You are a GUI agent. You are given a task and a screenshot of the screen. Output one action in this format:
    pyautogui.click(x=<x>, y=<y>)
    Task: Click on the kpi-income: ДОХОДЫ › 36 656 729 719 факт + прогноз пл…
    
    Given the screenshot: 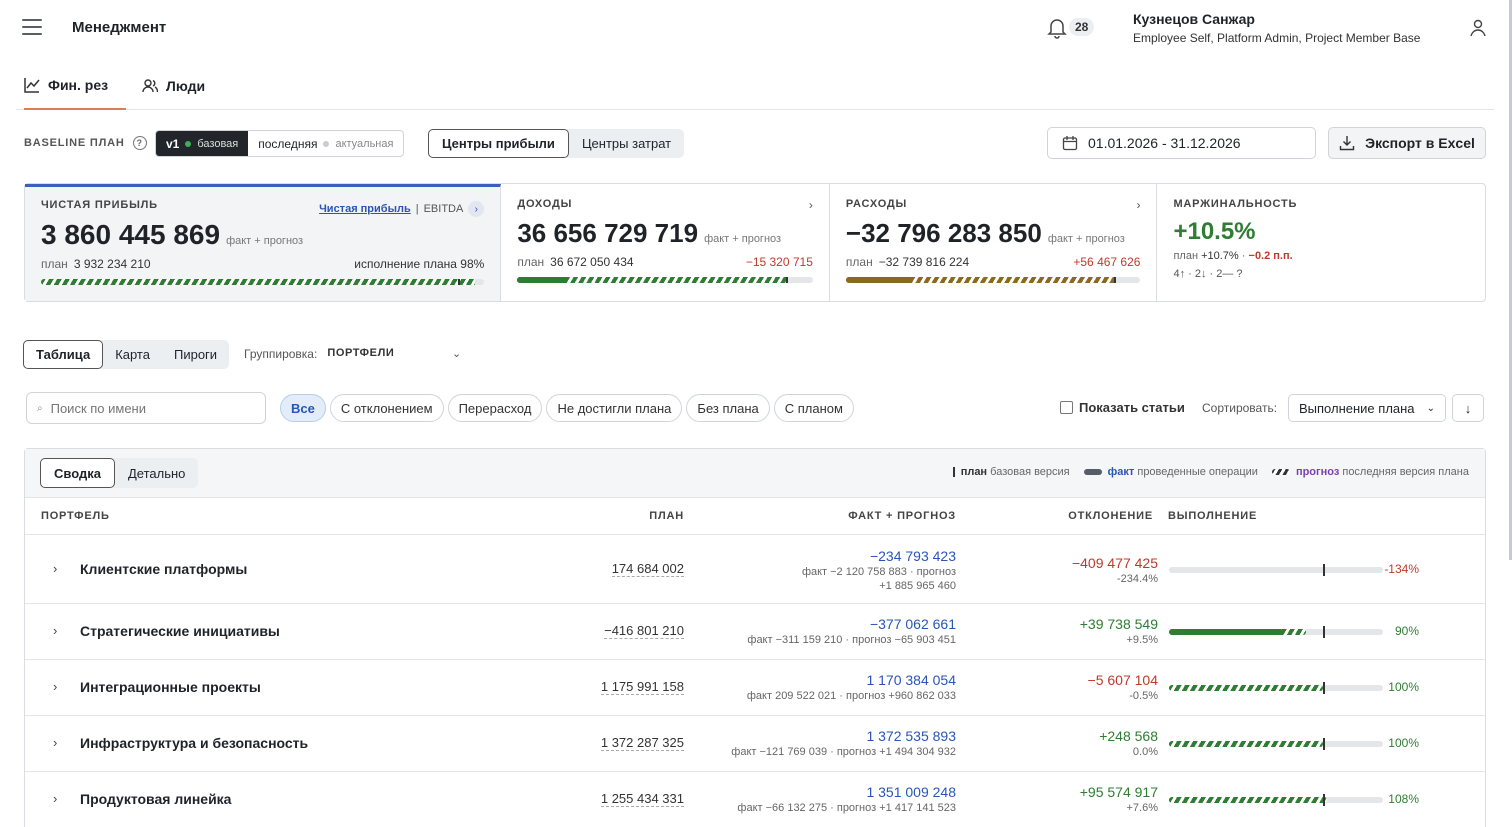 What is the action you would take?
    pyautogui.click(x=665, y=242)
    